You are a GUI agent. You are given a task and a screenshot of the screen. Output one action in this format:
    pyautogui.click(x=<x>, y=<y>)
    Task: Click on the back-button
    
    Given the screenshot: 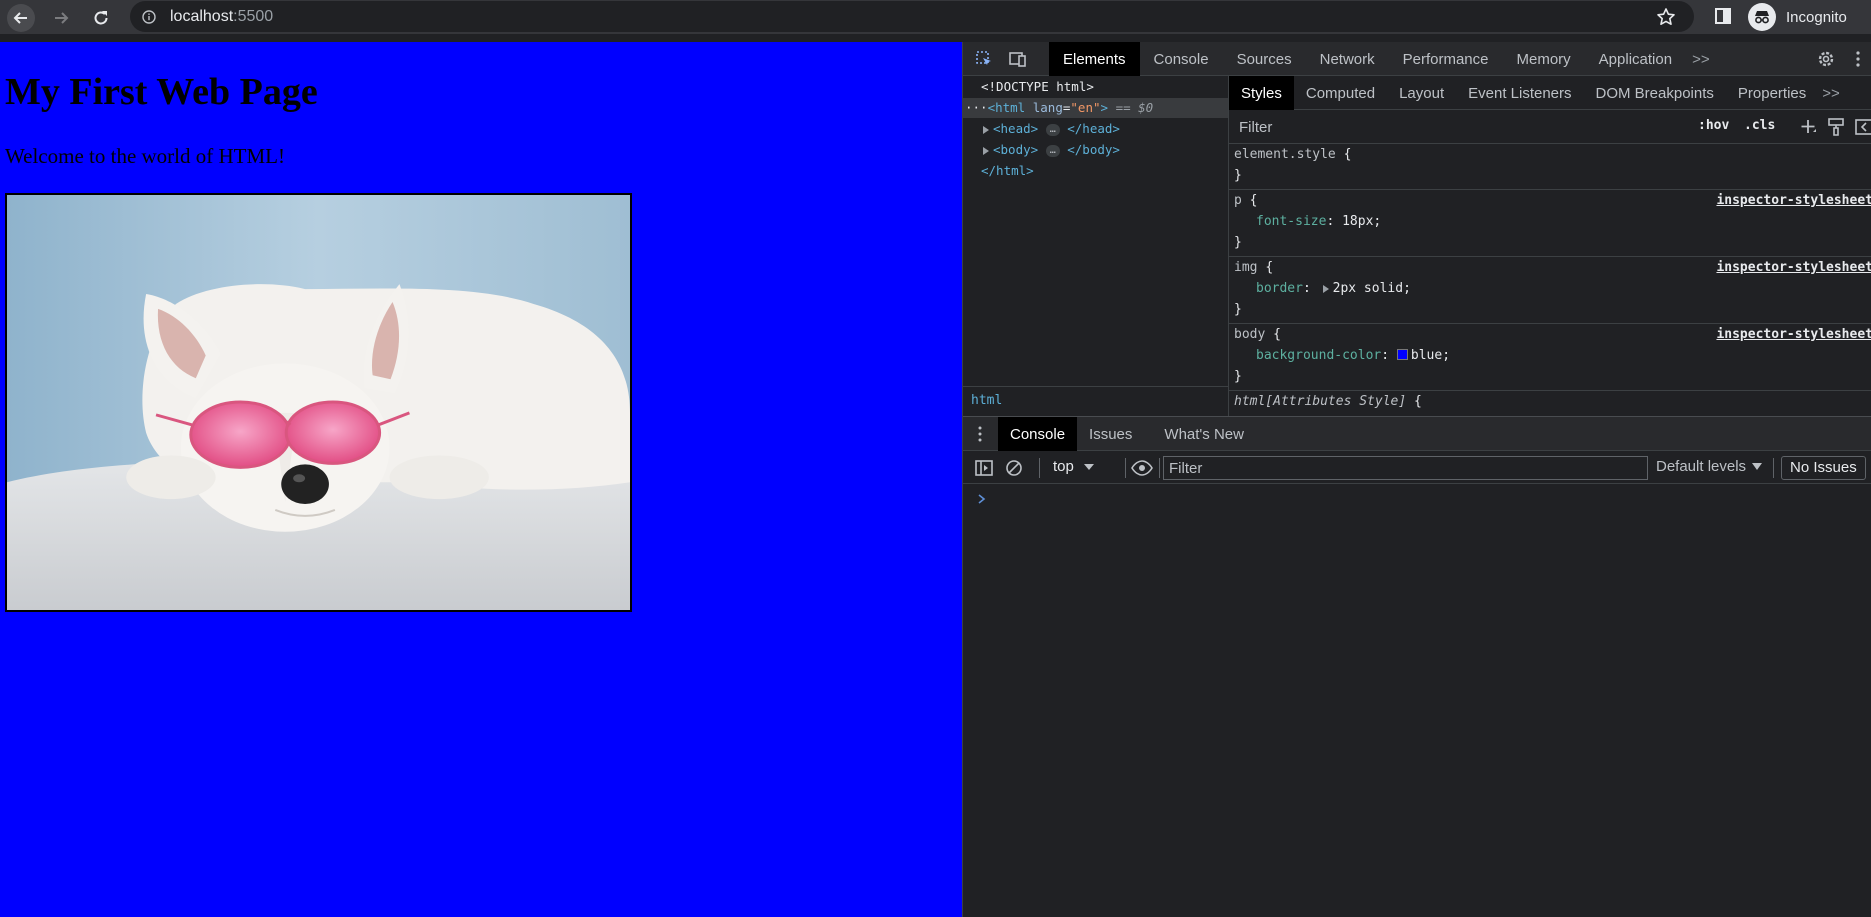 What is the action you would take?
    pyautogui.click(x=21, y=18)
    